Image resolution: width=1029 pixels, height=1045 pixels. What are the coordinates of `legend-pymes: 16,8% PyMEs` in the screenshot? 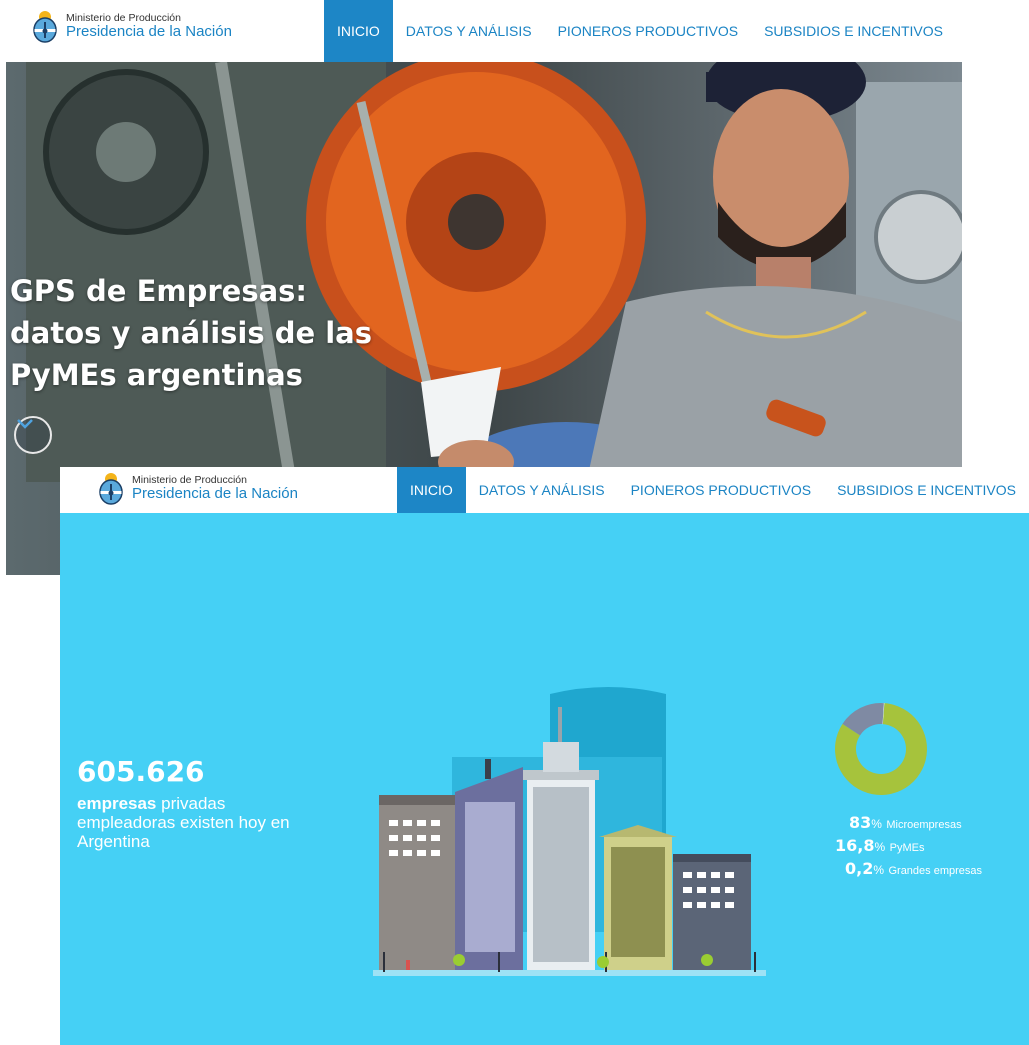 It's located at (879, 846).